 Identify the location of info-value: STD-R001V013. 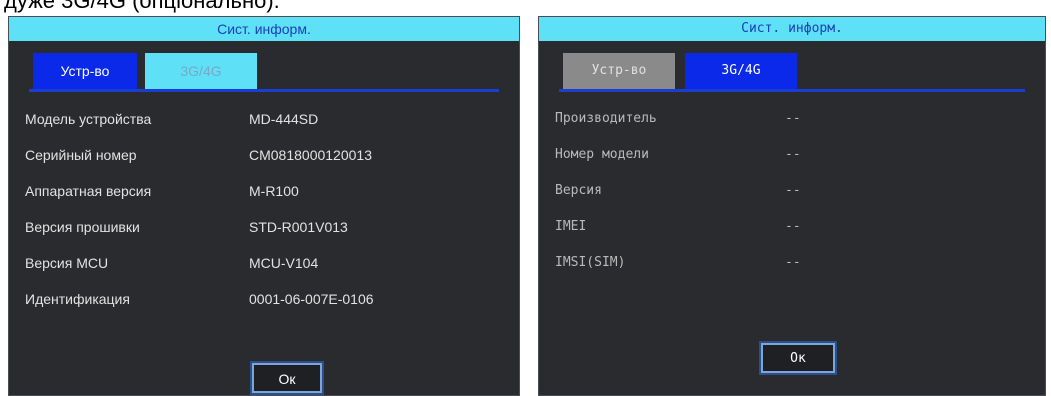
(298, 227).